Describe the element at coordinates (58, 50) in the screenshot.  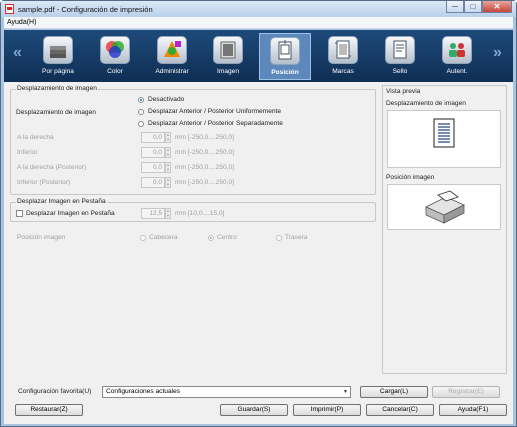
I see `pages-stack-icon` at that location.